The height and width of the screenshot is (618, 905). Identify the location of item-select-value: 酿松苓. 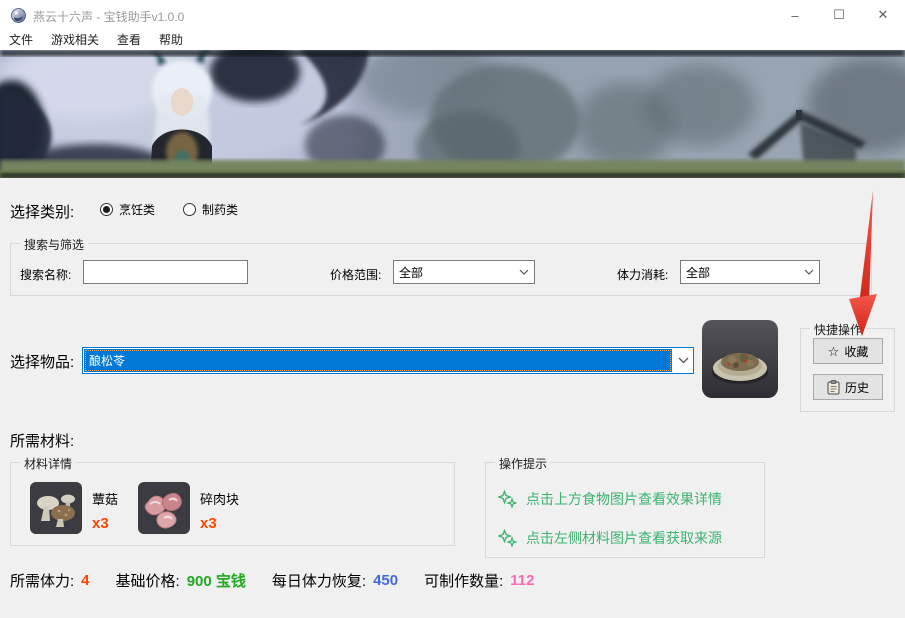
(107, 361).